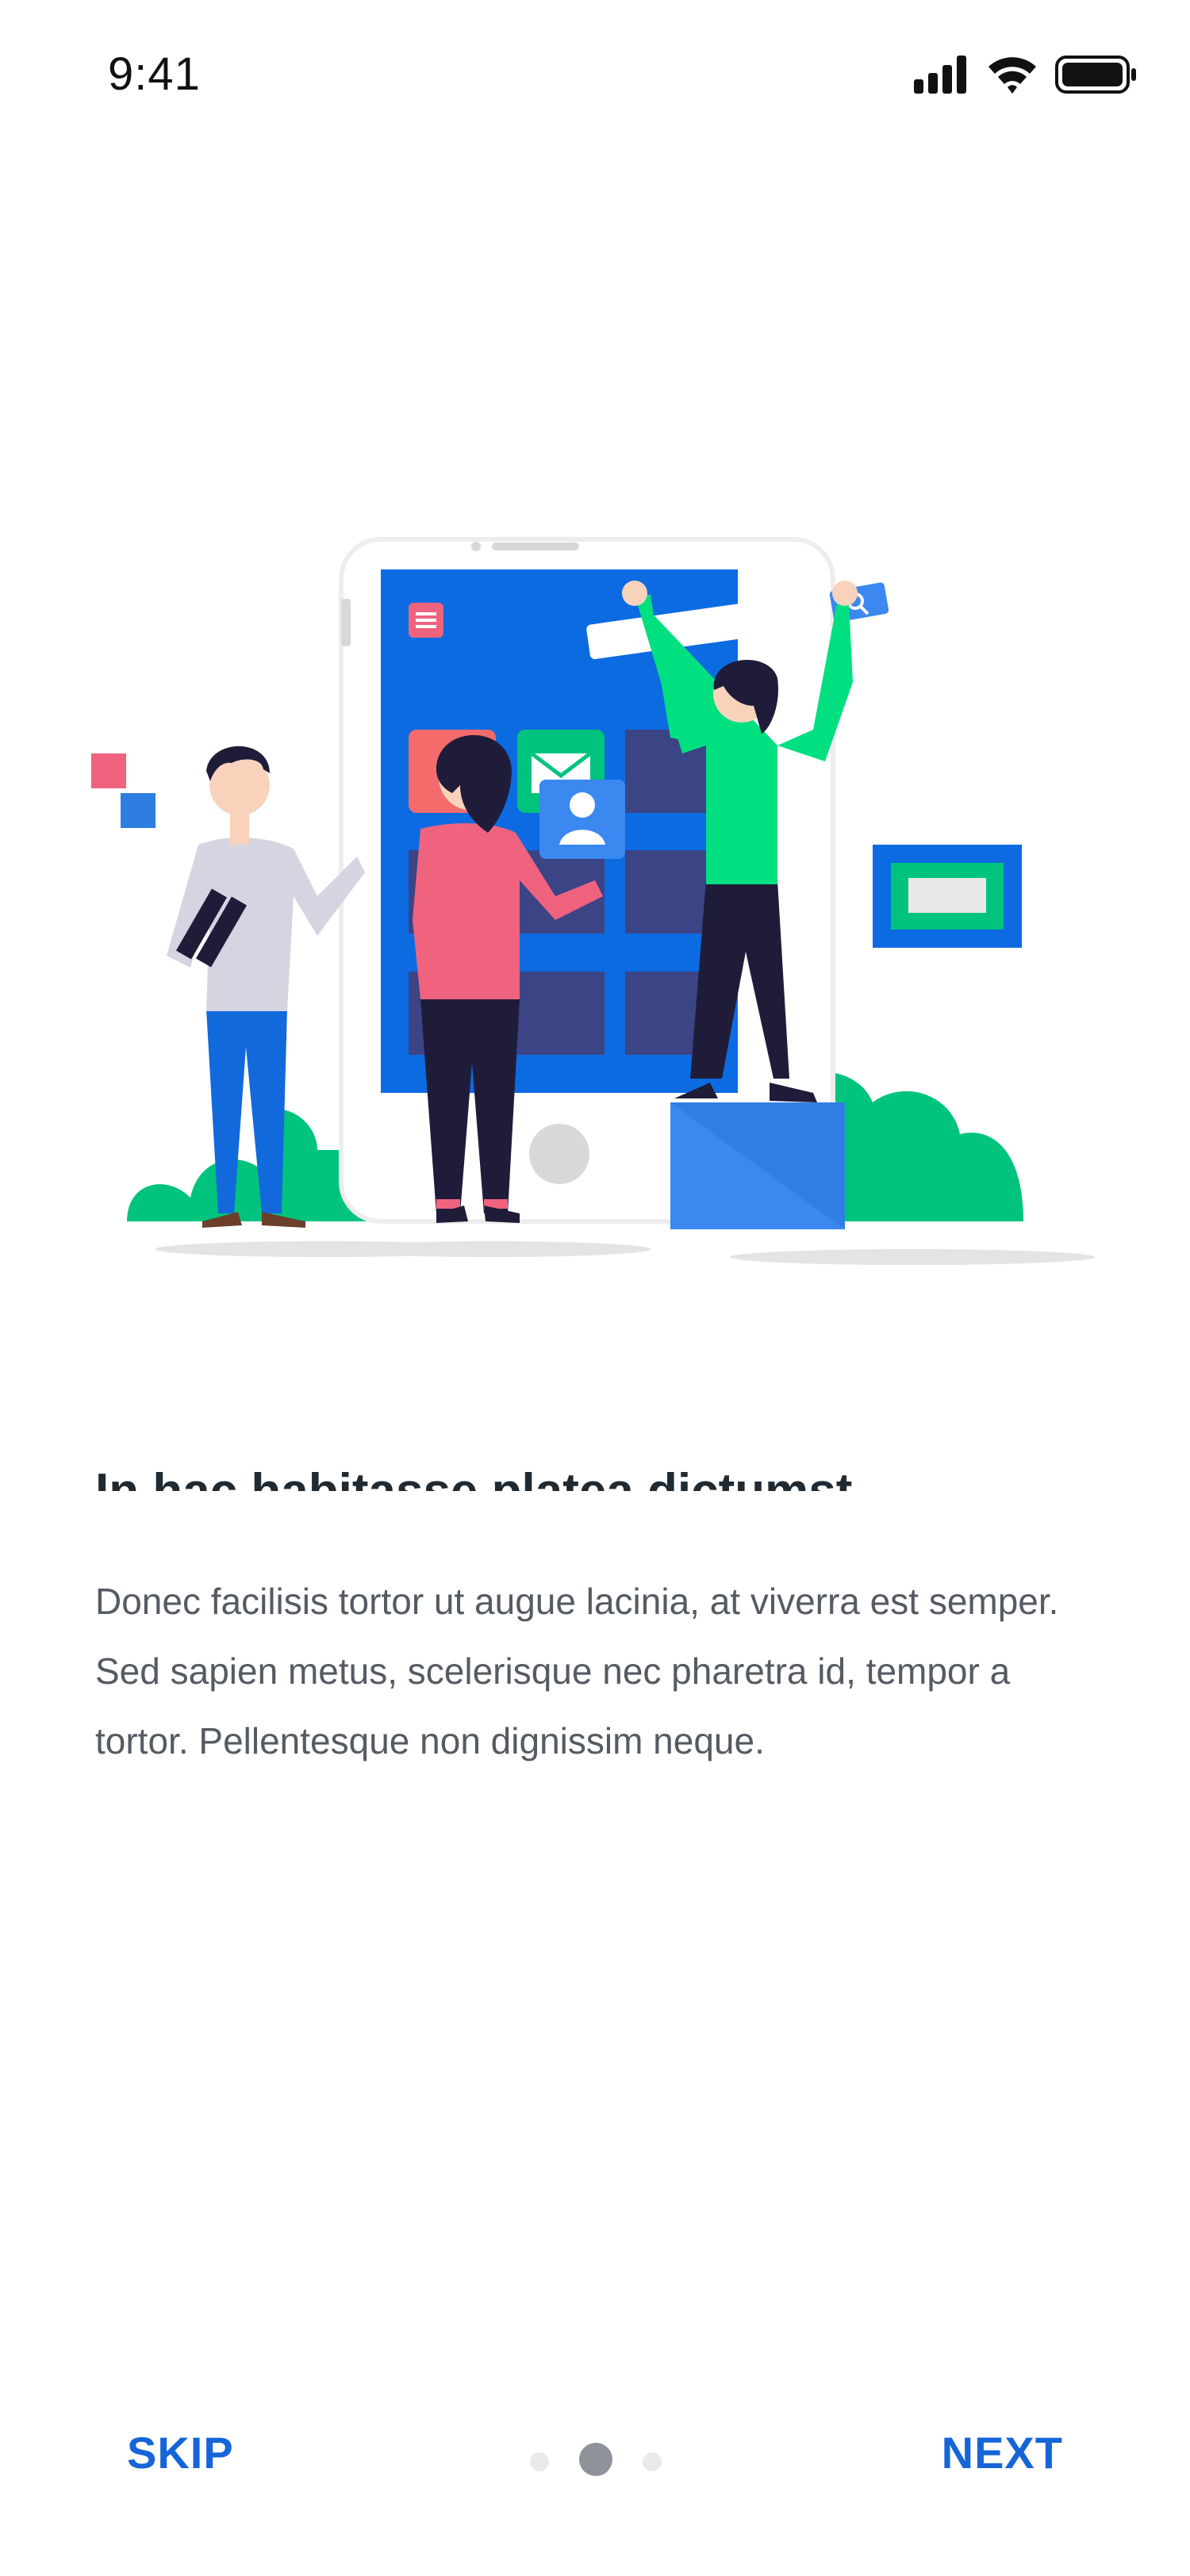 This screenshot has width=1190, height=2576. Describe the element at coordinates (595, 1474) in the screenshot. I see `page-title: In hac habitasse platea dictumst` at that location.